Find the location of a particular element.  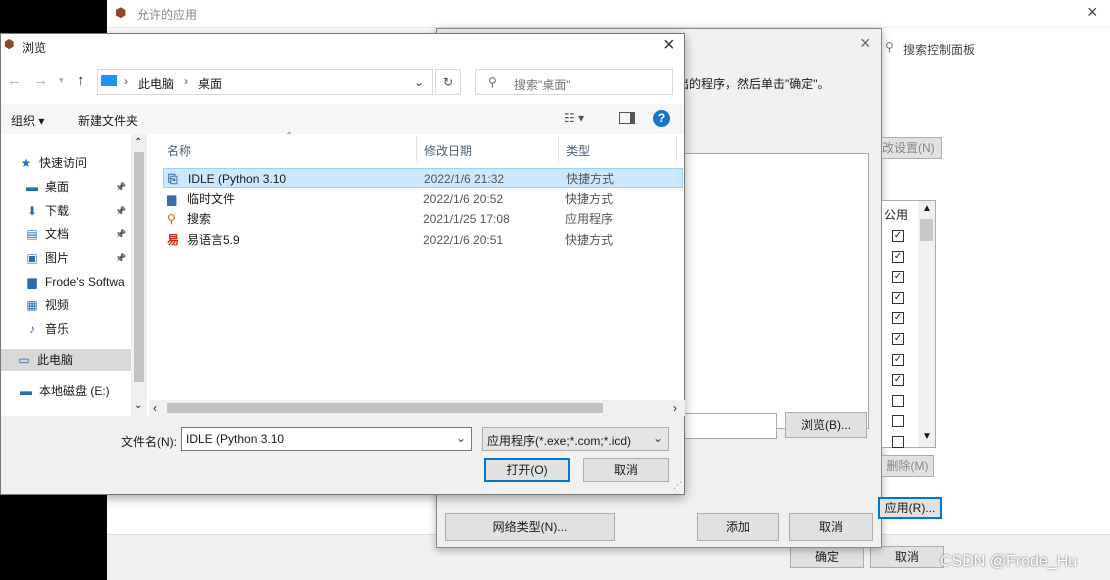

ok-button: 确定 is located at coordinates (827, 557).